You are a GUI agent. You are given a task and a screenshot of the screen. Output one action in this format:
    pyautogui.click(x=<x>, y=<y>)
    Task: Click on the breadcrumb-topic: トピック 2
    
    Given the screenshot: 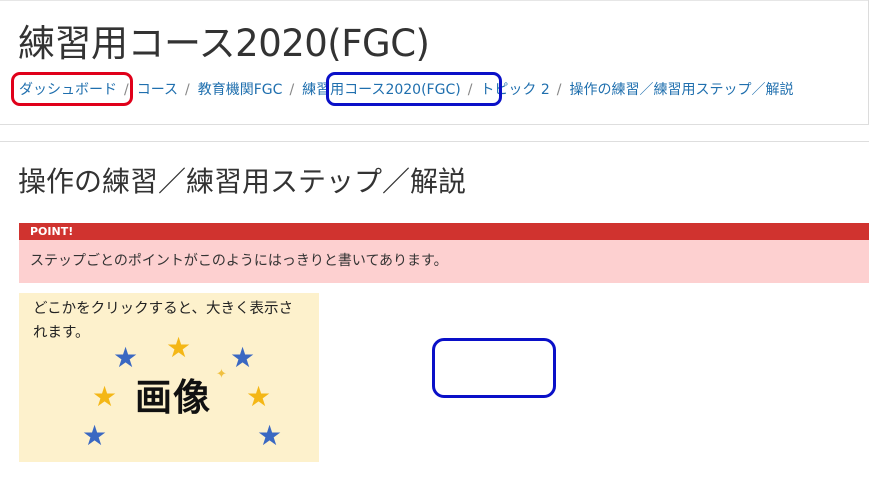 What is the action you would take?
    pyautogui.click(x=514, y=90)
    